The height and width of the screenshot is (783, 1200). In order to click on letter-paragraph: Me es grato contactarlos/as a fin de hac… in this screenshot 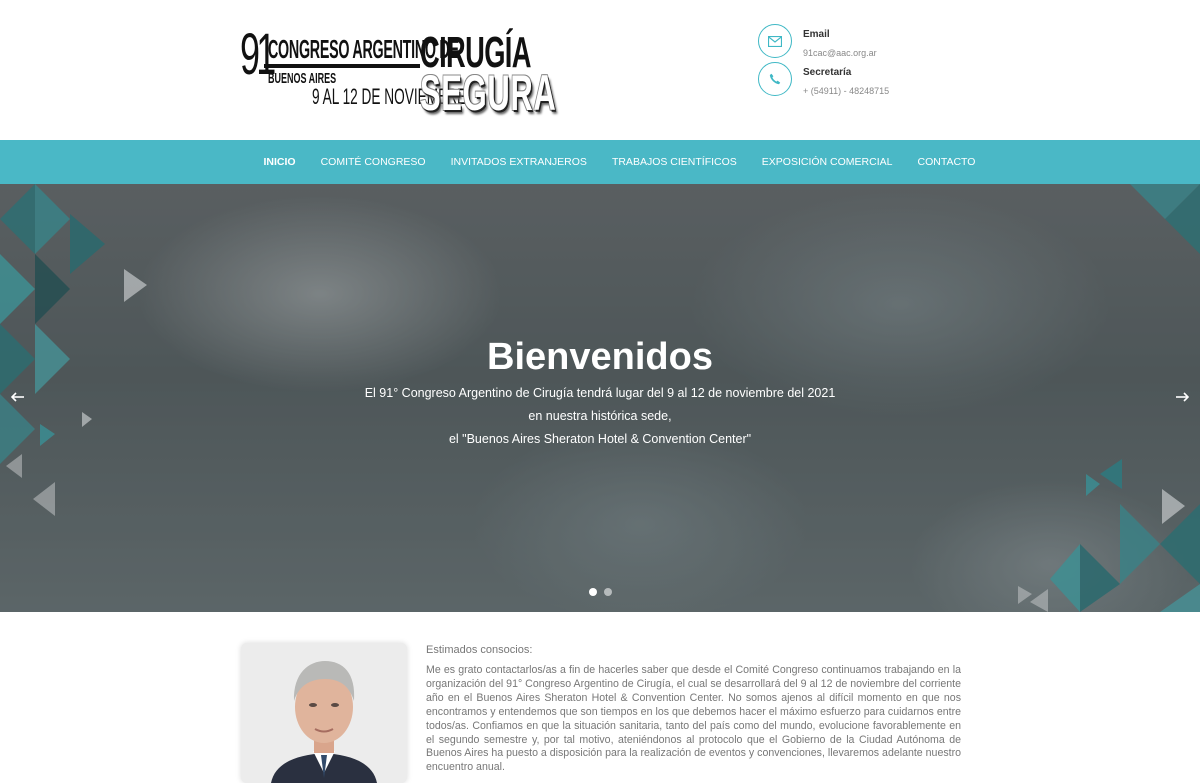, I will do `click(693, 719)`.